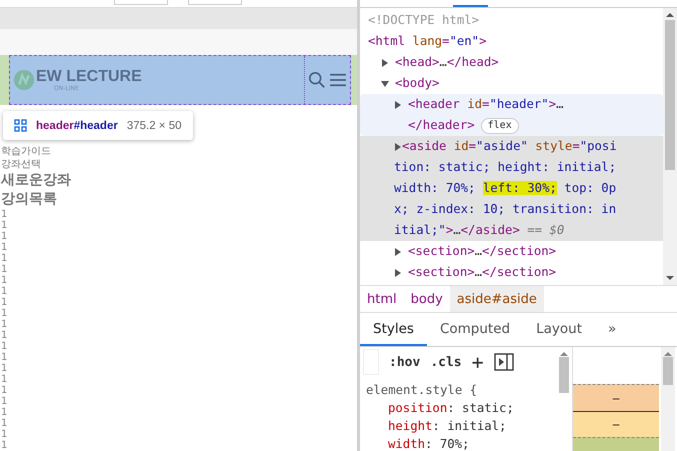  Describe the element at coordinates (77, 126) in the screenshot. I see `element-name: header#header` at that location.